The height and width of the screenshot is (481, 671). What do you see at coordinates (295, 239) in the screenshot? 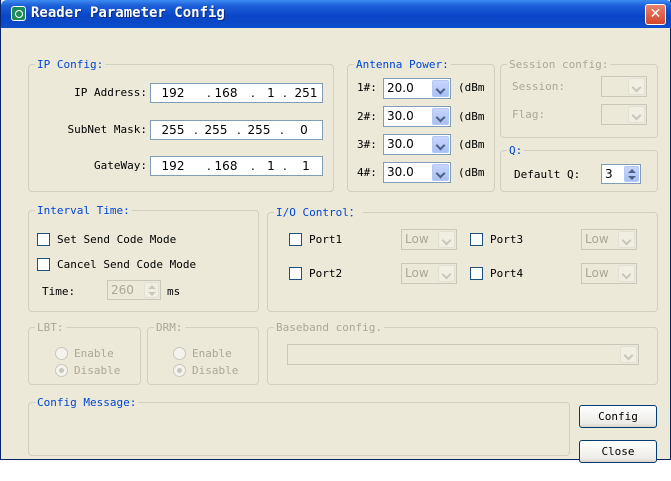
I see `port1-checkbox` at bounding box center [295, 239].